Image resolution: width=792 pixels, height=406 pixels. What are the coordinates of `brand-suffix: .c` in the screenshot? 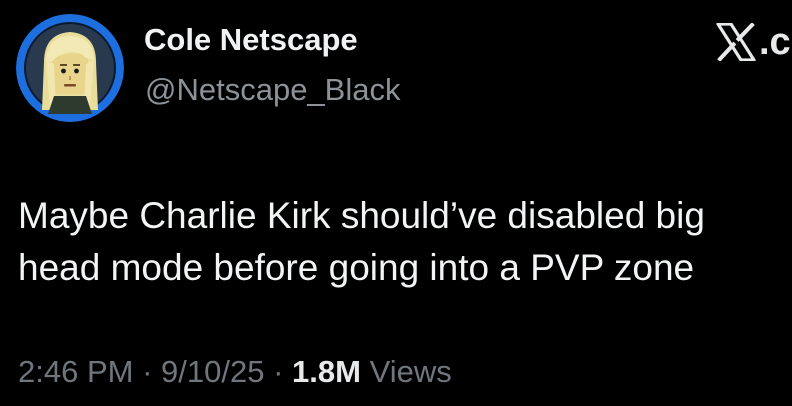 It's located at (775, 42).